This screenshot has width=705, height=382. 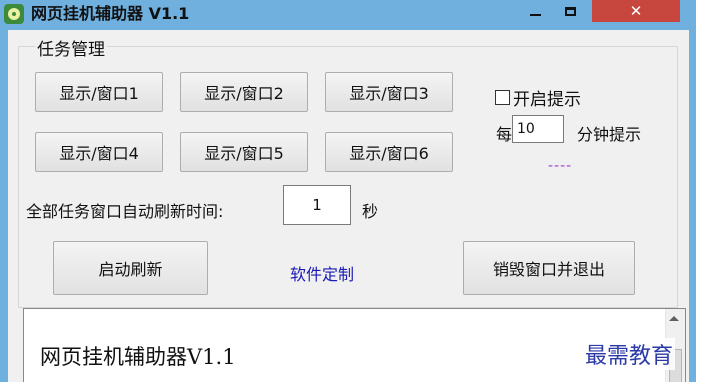 I want to click on show-window-6-button: 显示/窗口6, so click(x=389, y=152).